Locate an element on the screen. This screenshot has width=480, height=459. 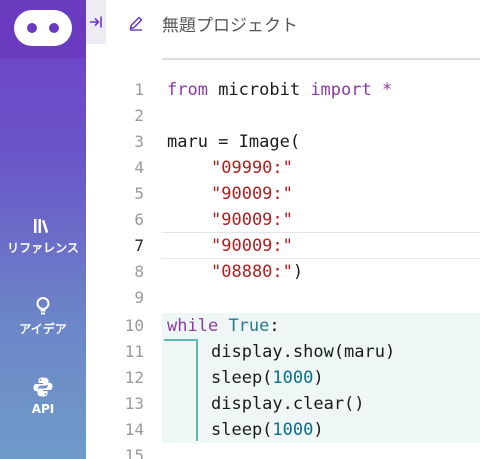
code-text: display.clear() is located at coordinates (288, 404).